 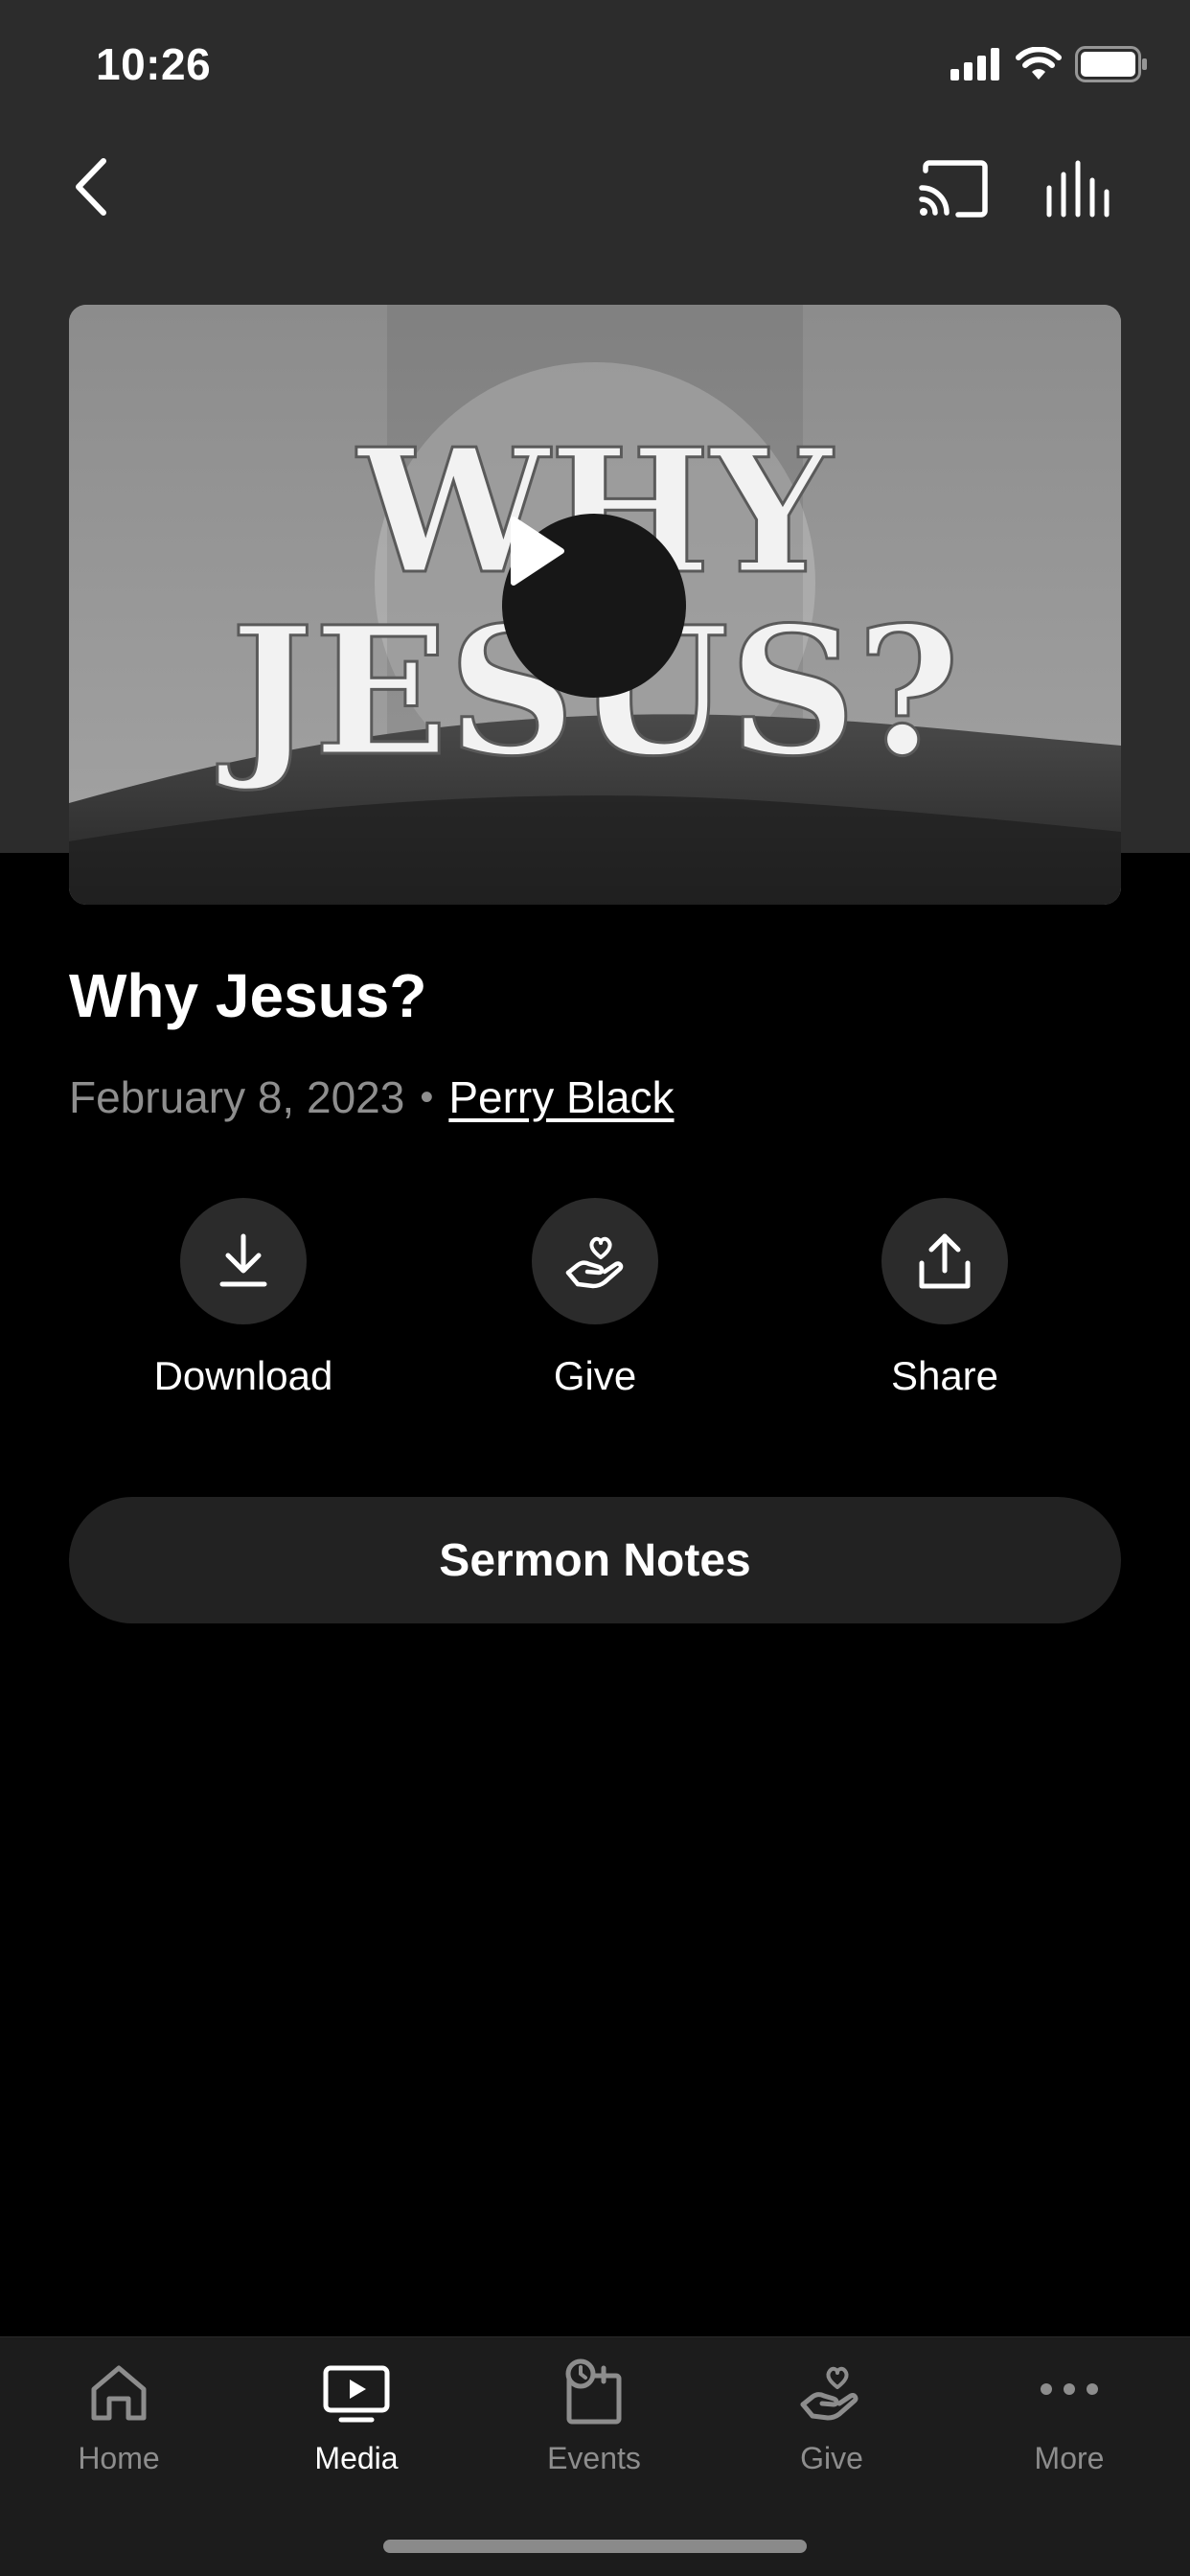 I want to click on download-action: Download, so click(x=244, y=1298).